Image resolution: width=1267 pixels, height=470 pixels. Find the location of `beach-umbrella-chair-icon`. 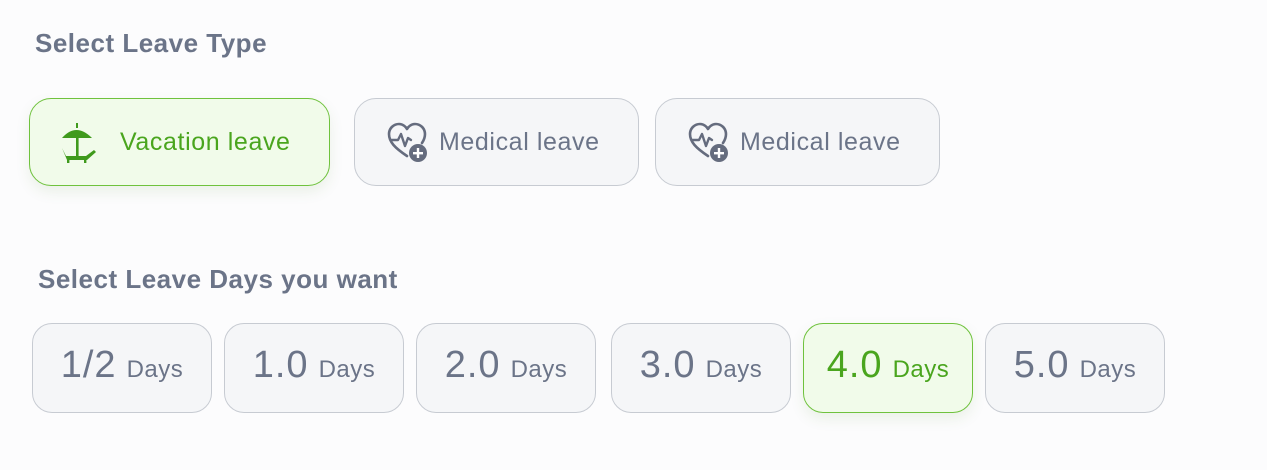

beach-umbrella-chair-icon is located at coordinates (80, 142).